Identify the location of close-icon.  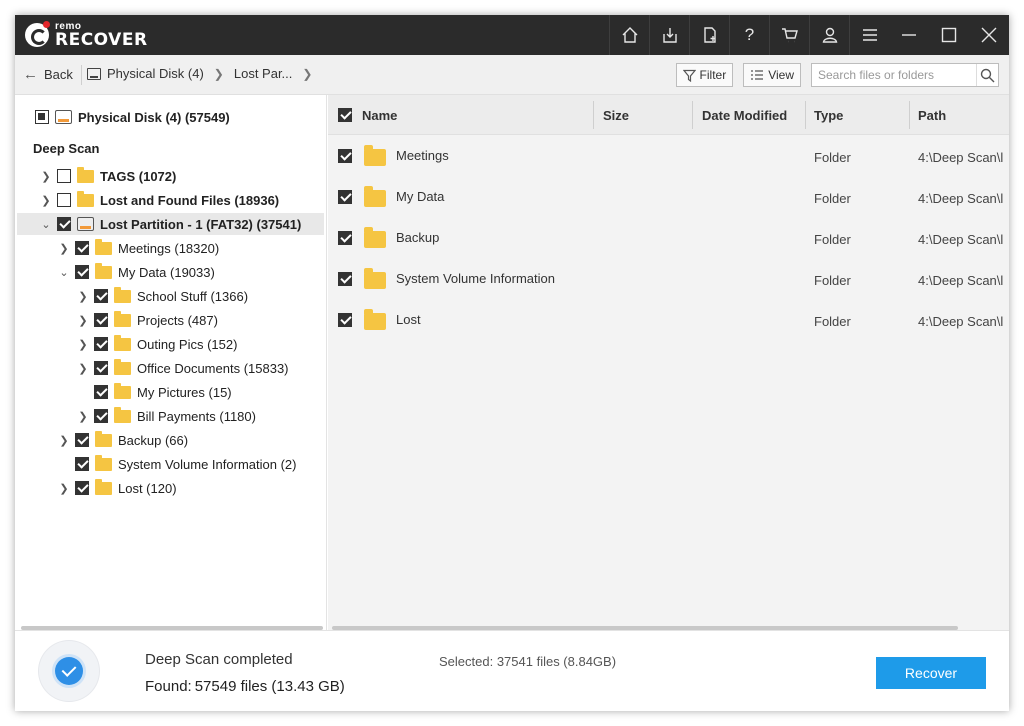
(989, 35).